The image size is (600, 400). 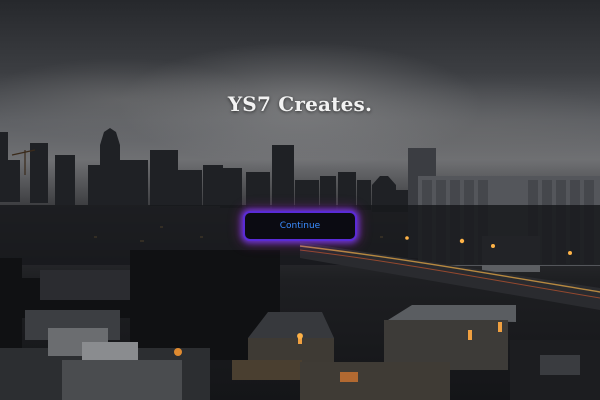 What do you see at coordinates (300, 226) in the screenshot?
I see `continue-button: Continue` at bounding box center [300, 226].